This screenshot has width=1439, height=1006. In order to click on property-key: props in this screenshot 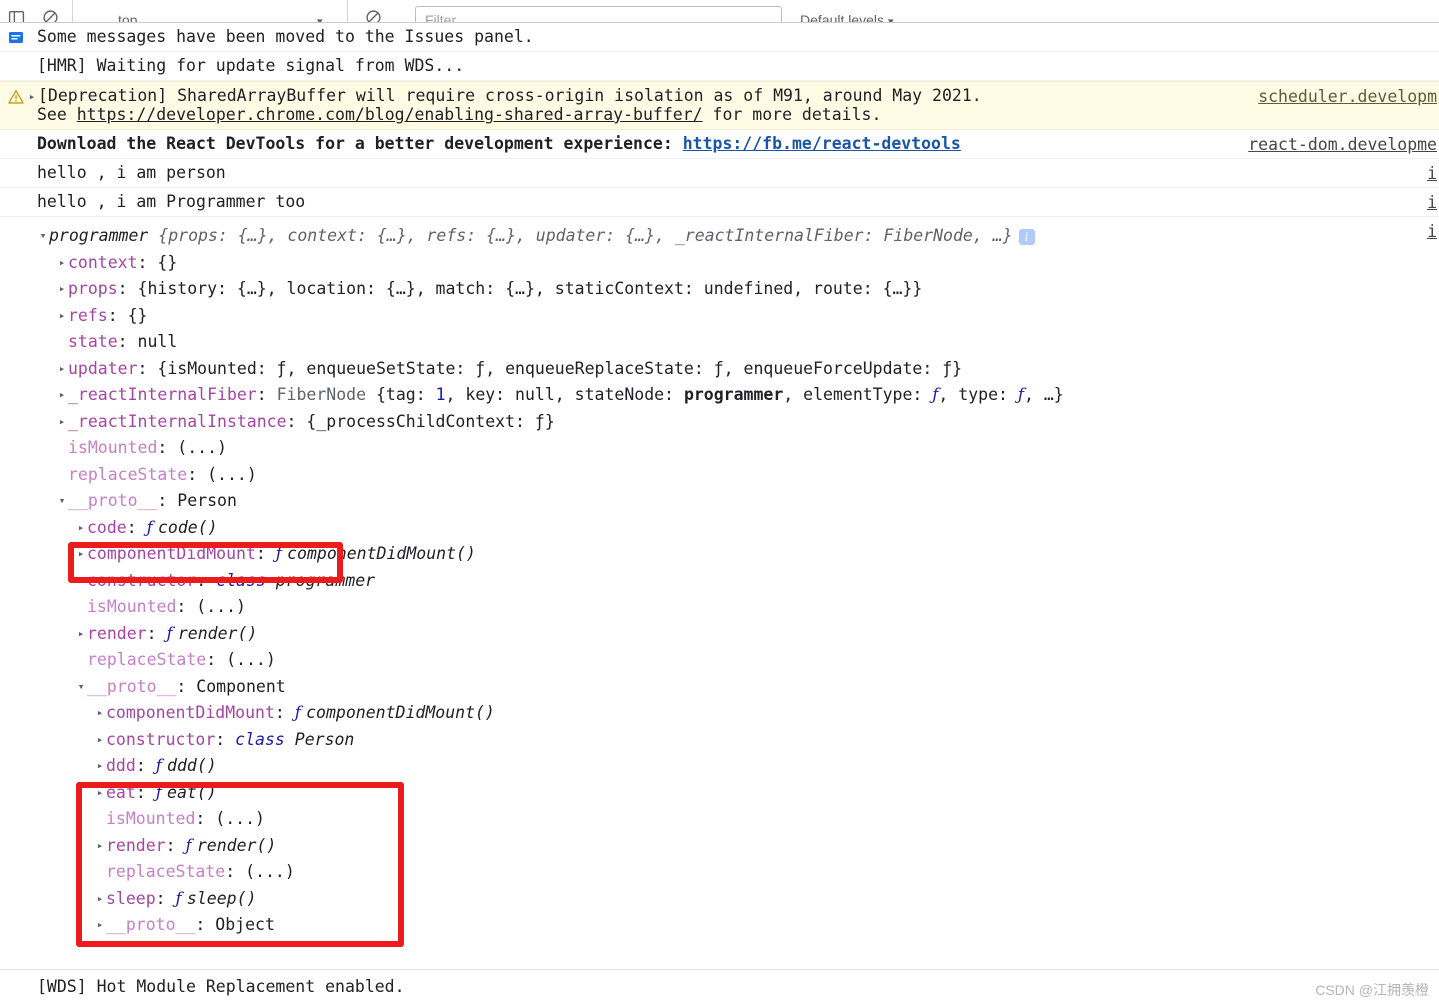, I will do `click(93, 288)`.